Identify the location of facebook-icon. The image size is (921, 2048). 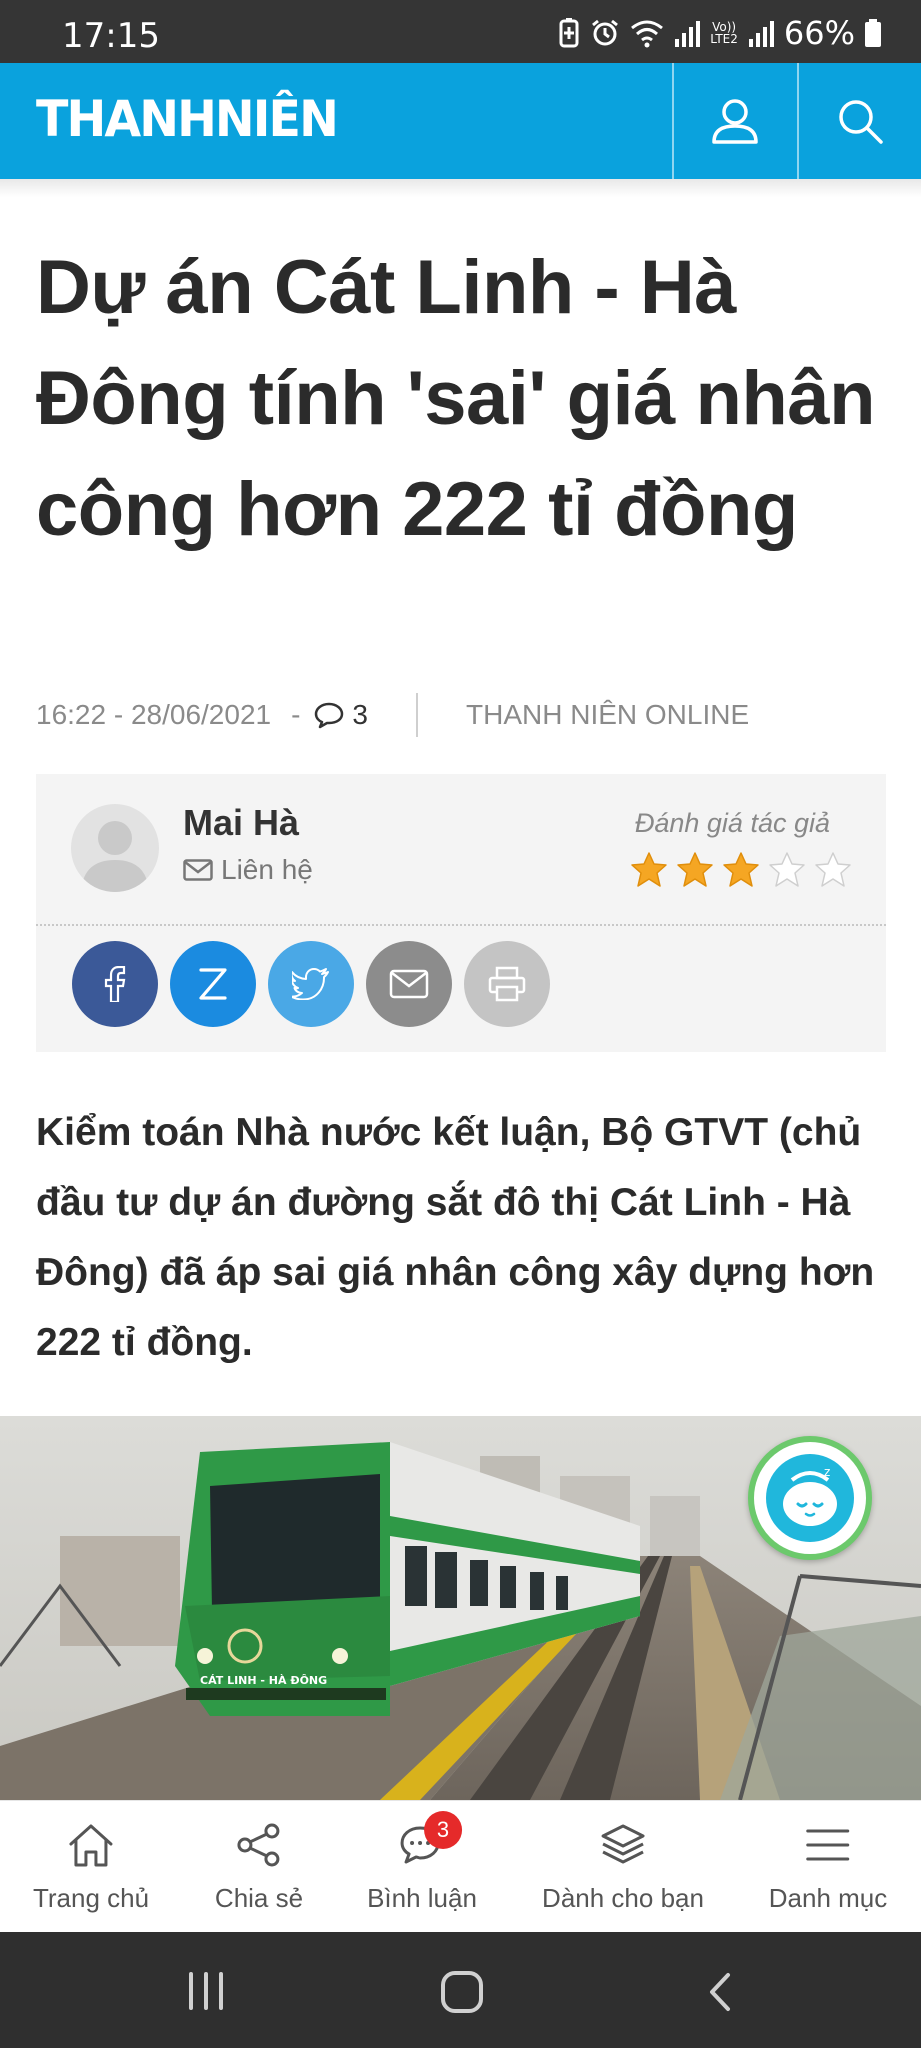
(115, 984).